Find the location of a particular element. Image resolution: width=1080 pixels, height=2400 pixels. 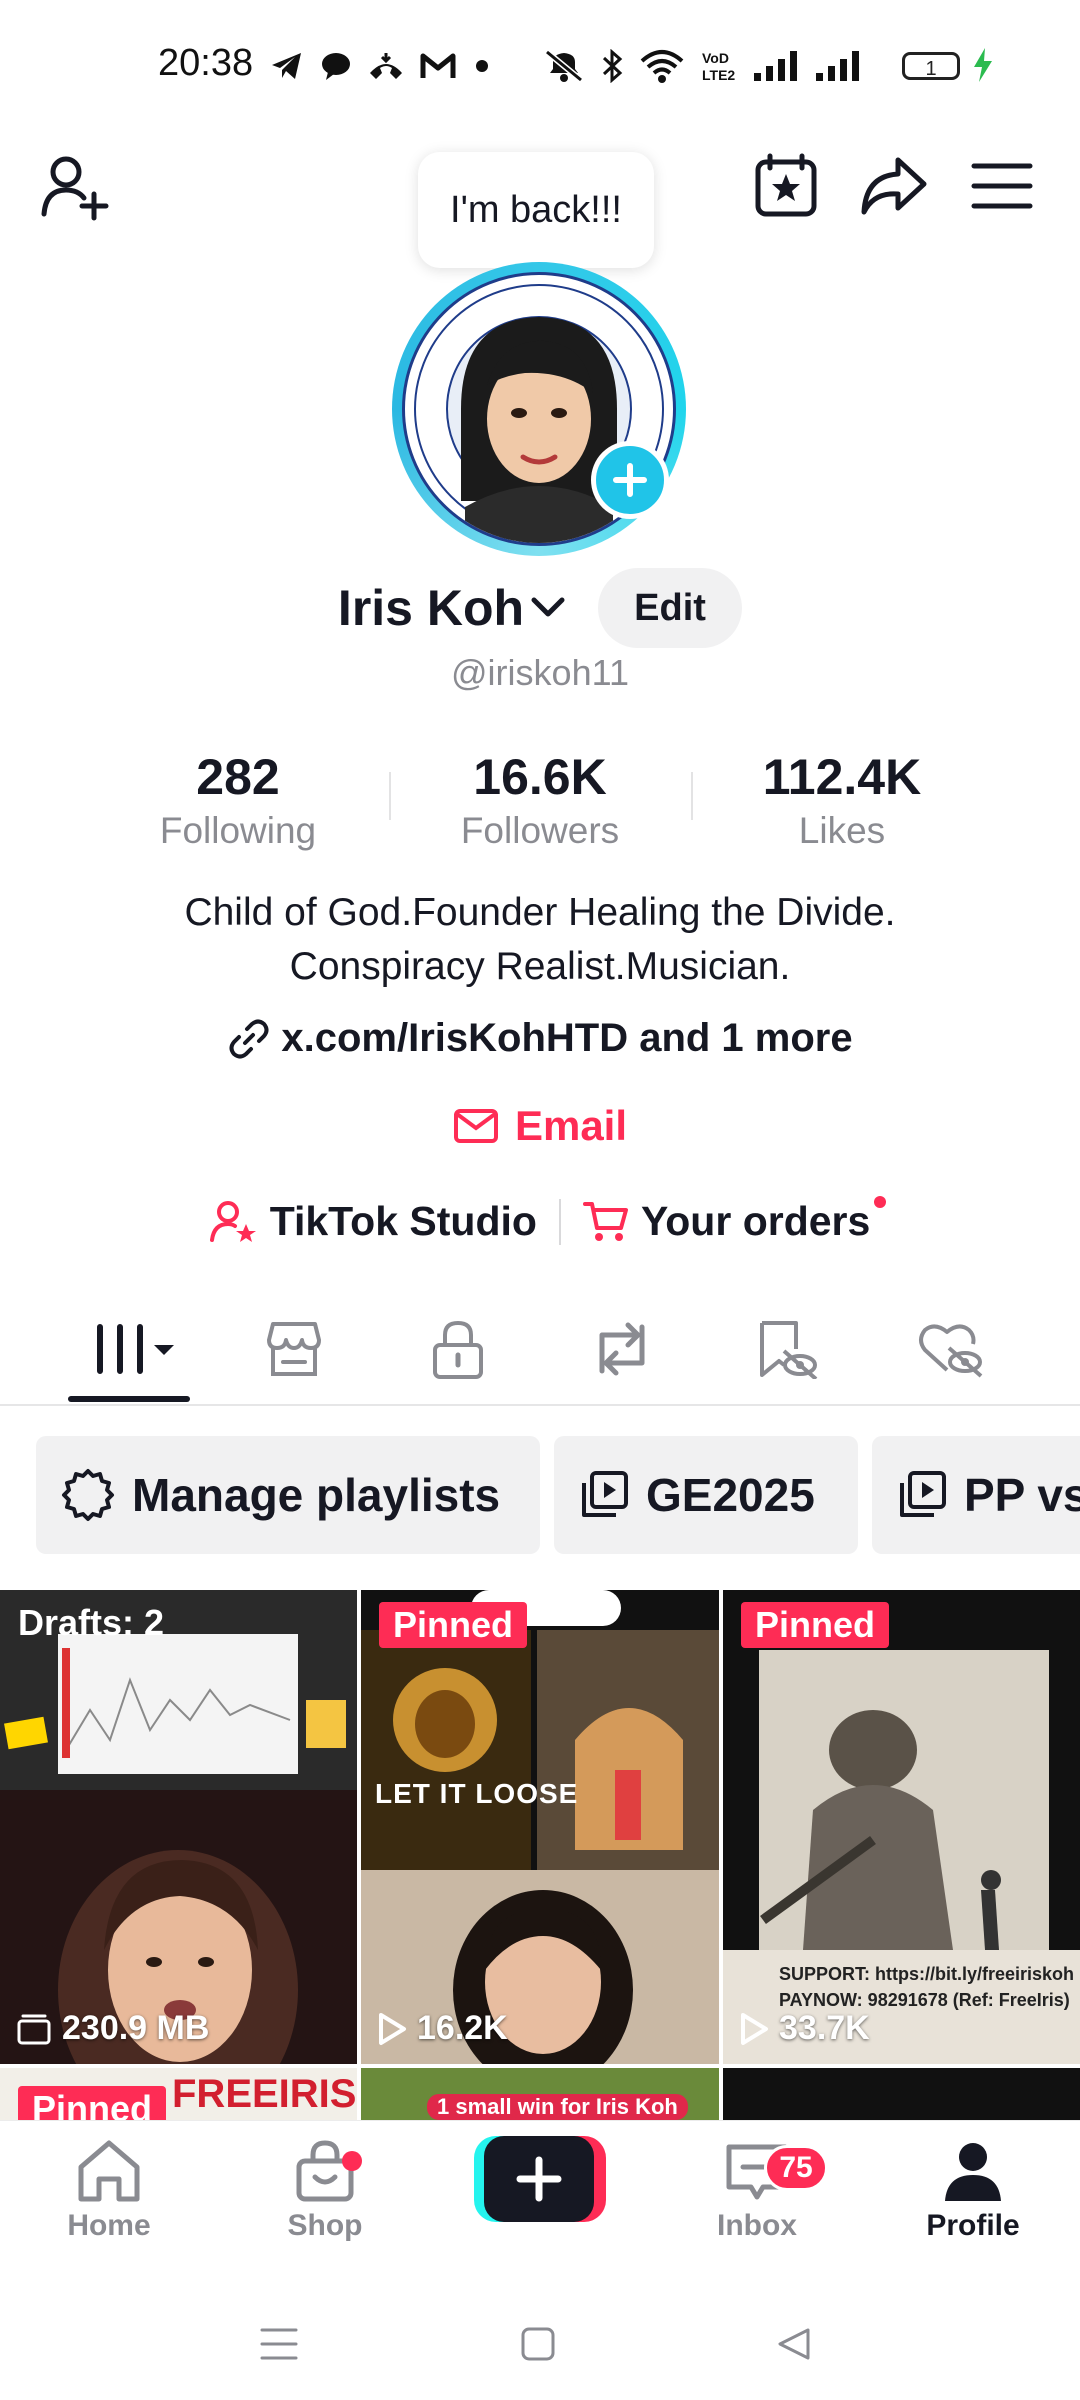

tab-videos is located at coordinates (135, 1349).